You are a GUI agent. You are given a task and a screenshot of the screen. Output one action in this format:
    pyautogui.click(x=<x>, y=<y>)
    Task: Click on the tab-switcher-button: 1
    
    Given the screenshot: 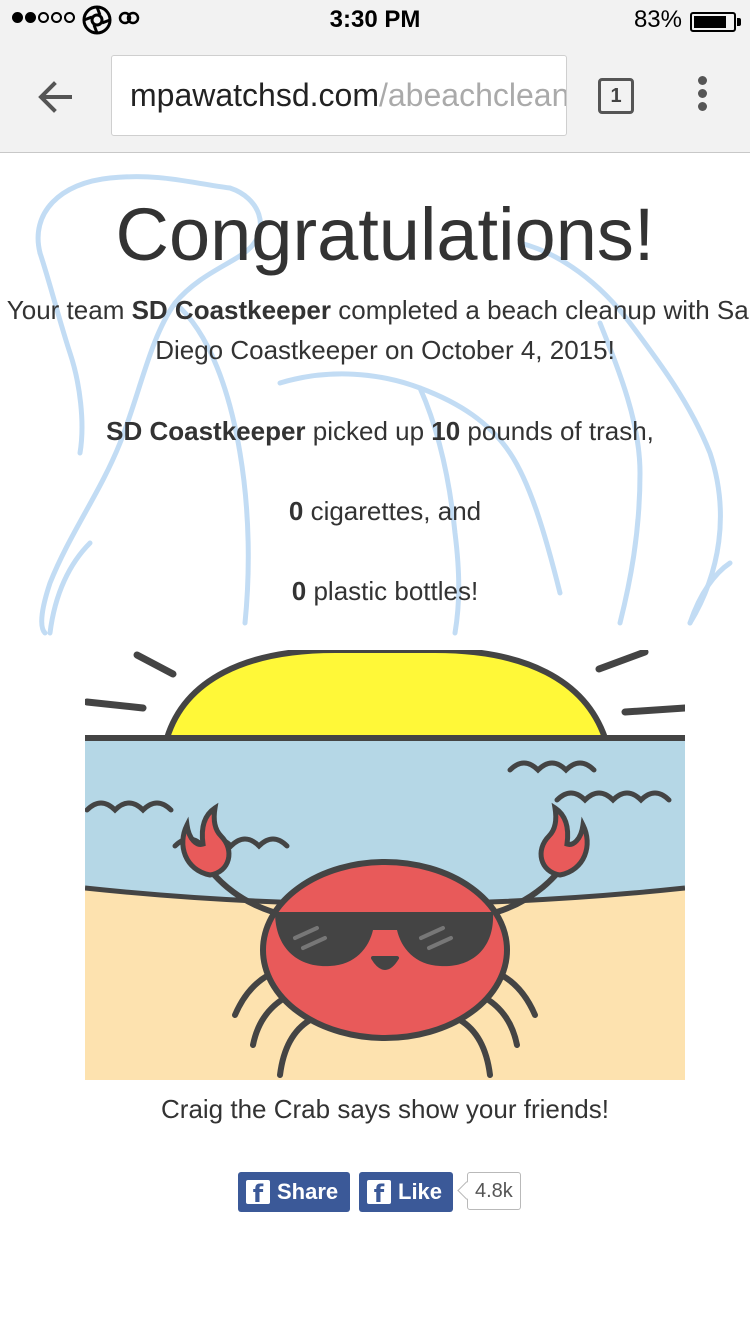 What is the action you would take?
    pyautogui.click(x=616, y=96)
    